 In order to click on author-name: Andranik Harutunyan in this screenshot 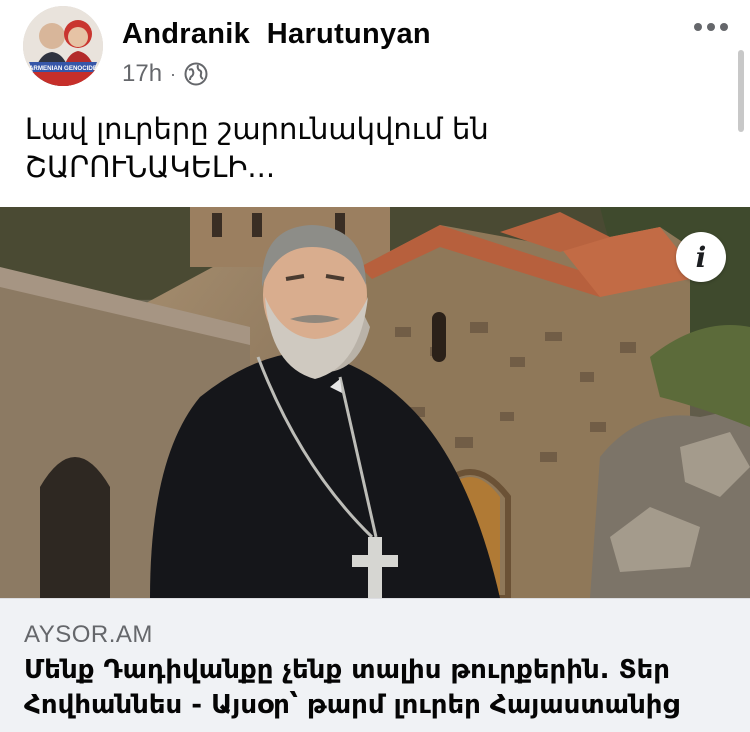, I will do `click(276, 34)`.